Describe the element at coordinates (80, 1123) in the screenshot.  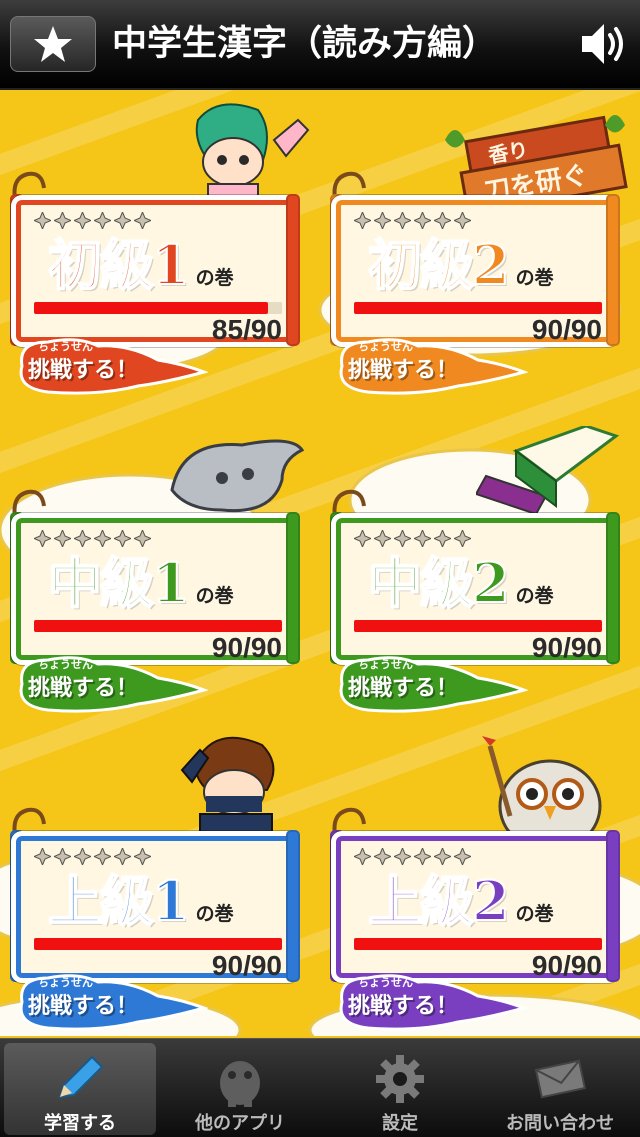
I see `tab-label: 学習する` at that location.